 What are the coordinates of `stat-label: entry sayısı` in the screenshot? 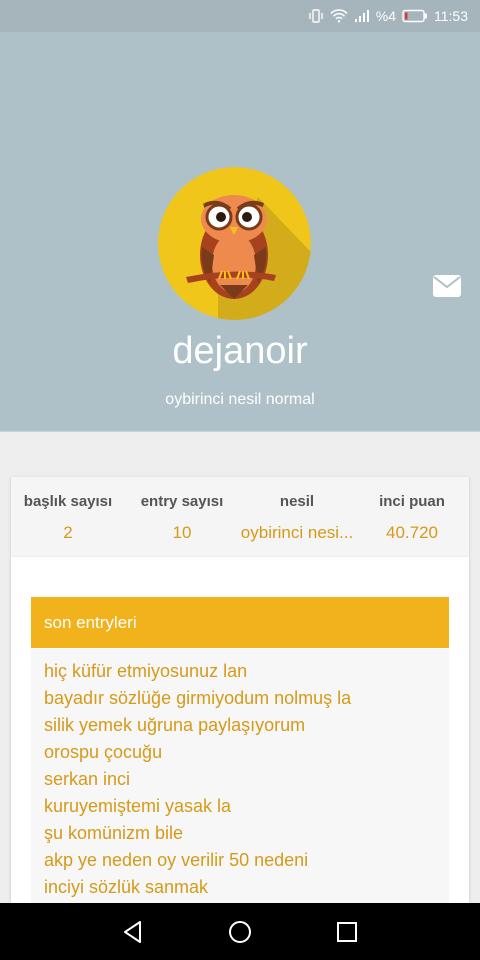 It's located at (182, 501).